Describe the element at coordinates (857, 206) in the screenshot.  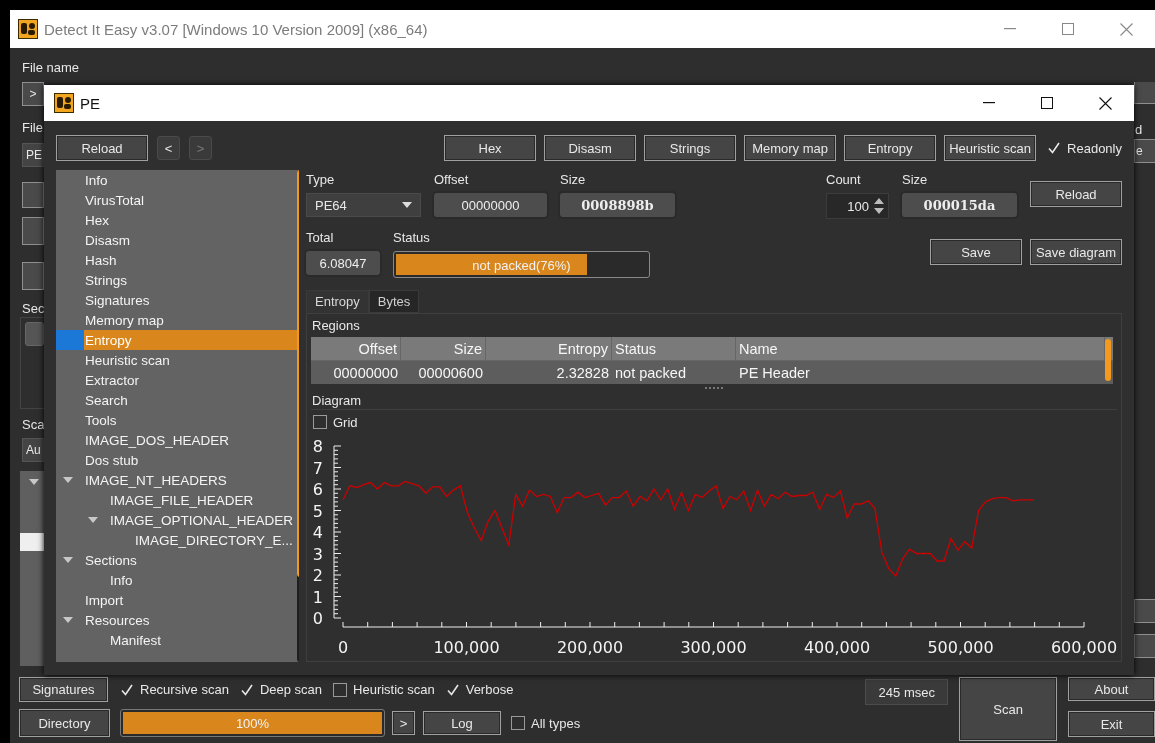
I see `count-spinbox: 100` at that location.